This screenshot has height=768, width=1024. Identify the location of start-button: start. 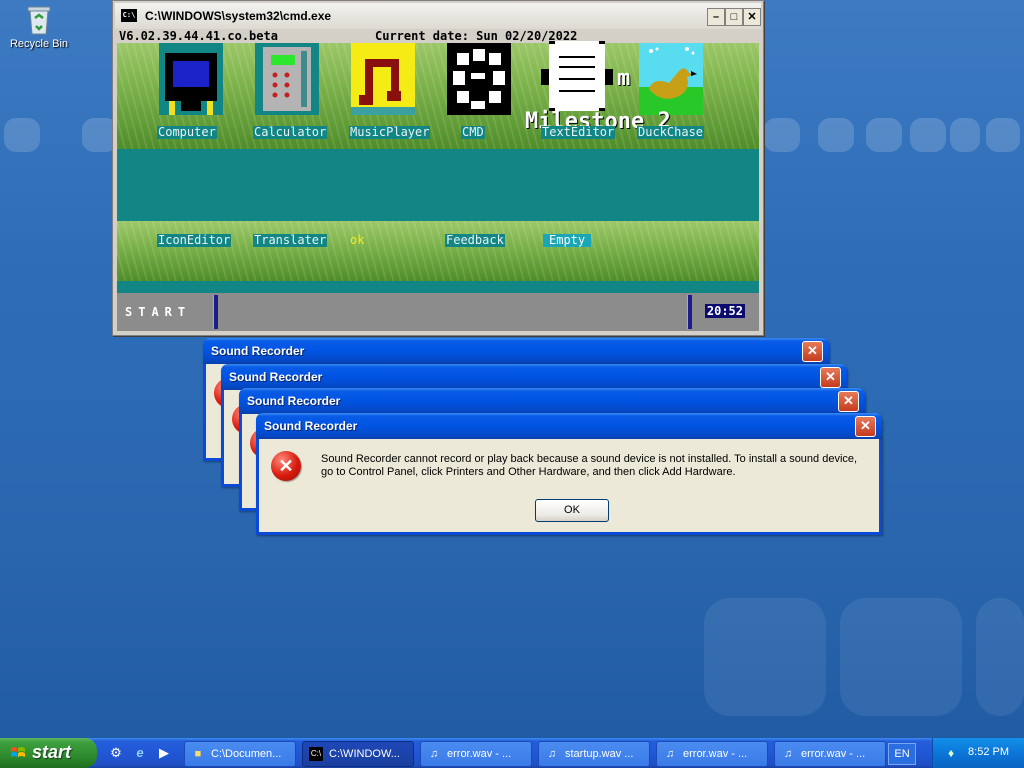
(48, 753).